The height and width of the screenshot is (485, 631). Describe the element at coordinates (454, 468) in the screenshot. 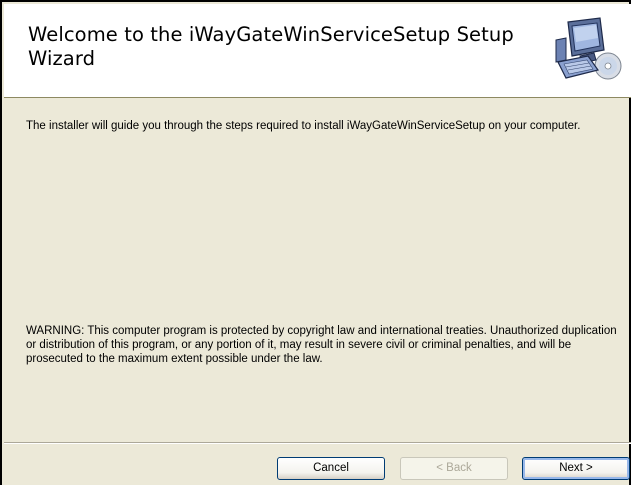

I see `back-button: < Back` at that location.